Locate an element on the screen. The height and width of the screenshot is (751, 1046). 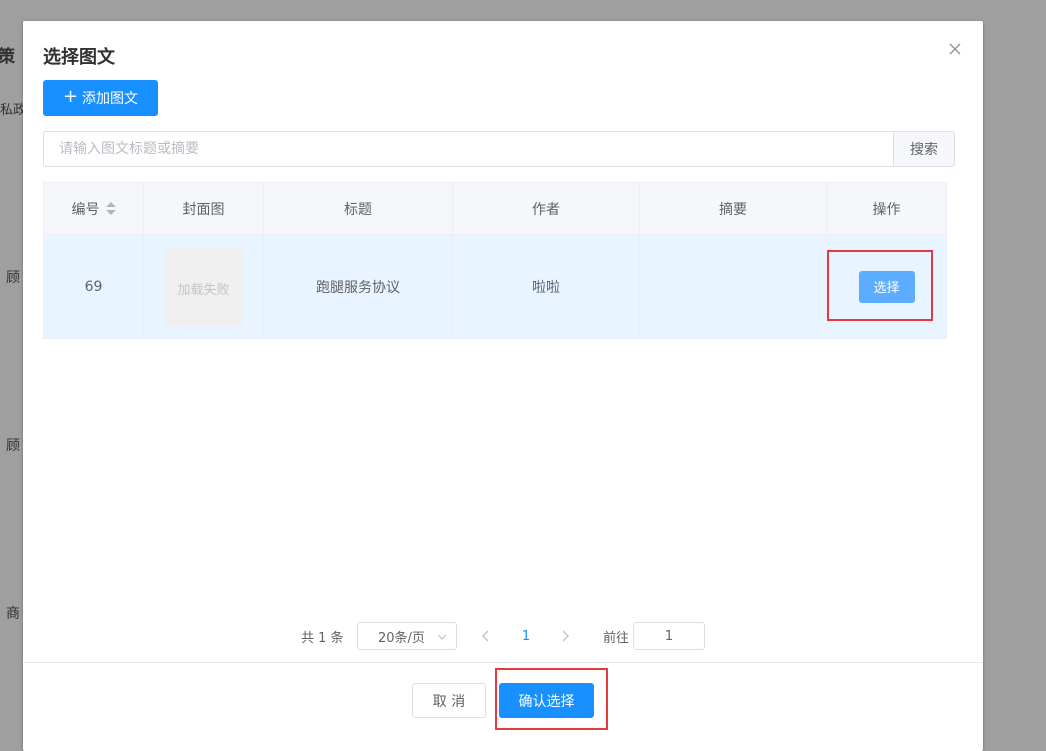
dialog-title: 选择图文 is located at coordinates (79, 57).